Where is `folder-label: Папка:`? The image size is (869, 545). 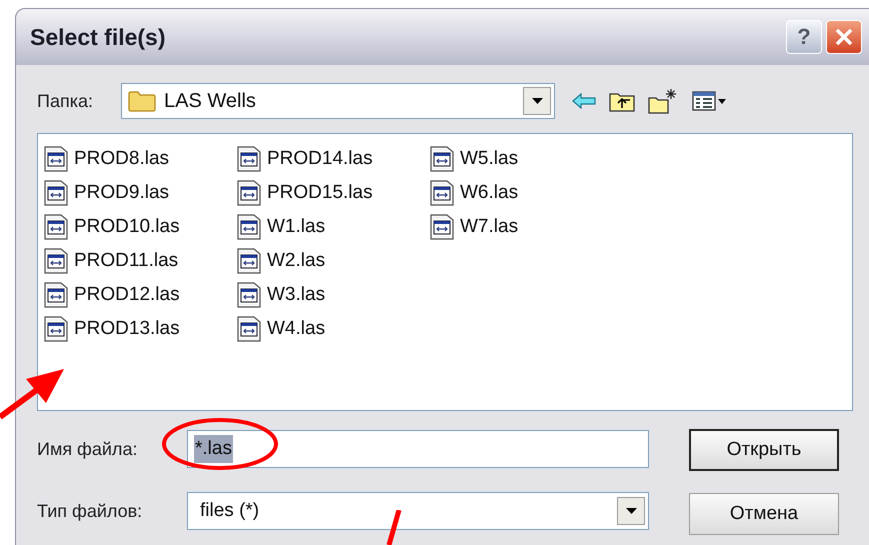 folder-label: Папка: is located at coordinates (65, 101).